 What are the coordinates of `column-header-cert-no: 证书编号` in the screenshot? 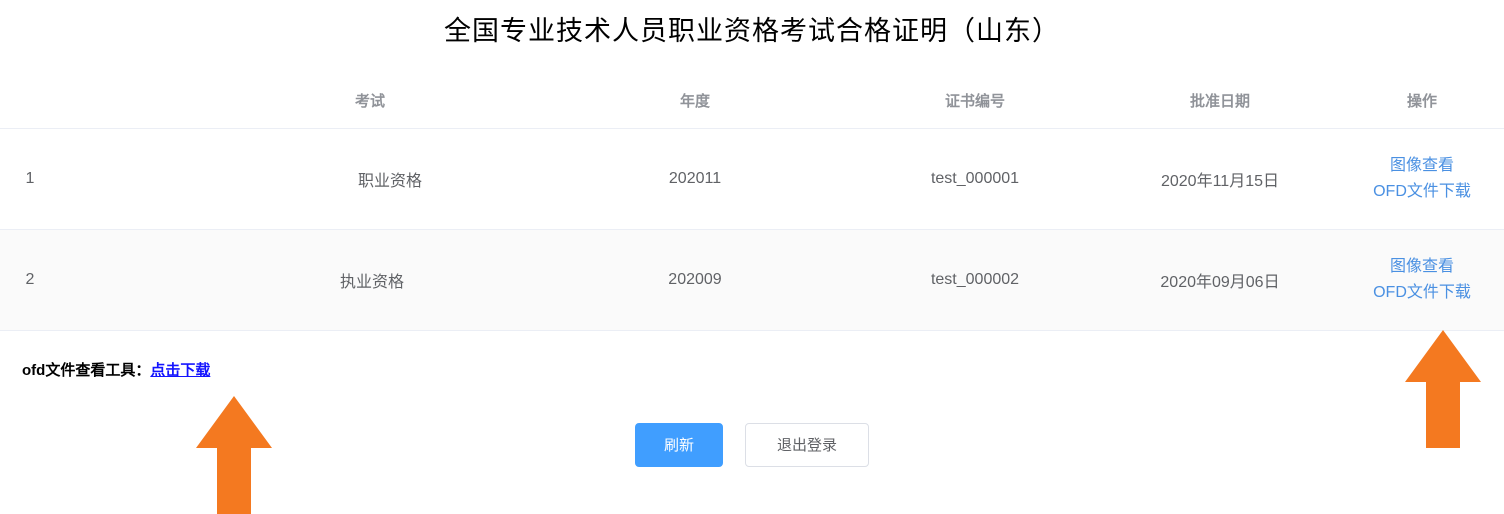 It's located at (975, 101).